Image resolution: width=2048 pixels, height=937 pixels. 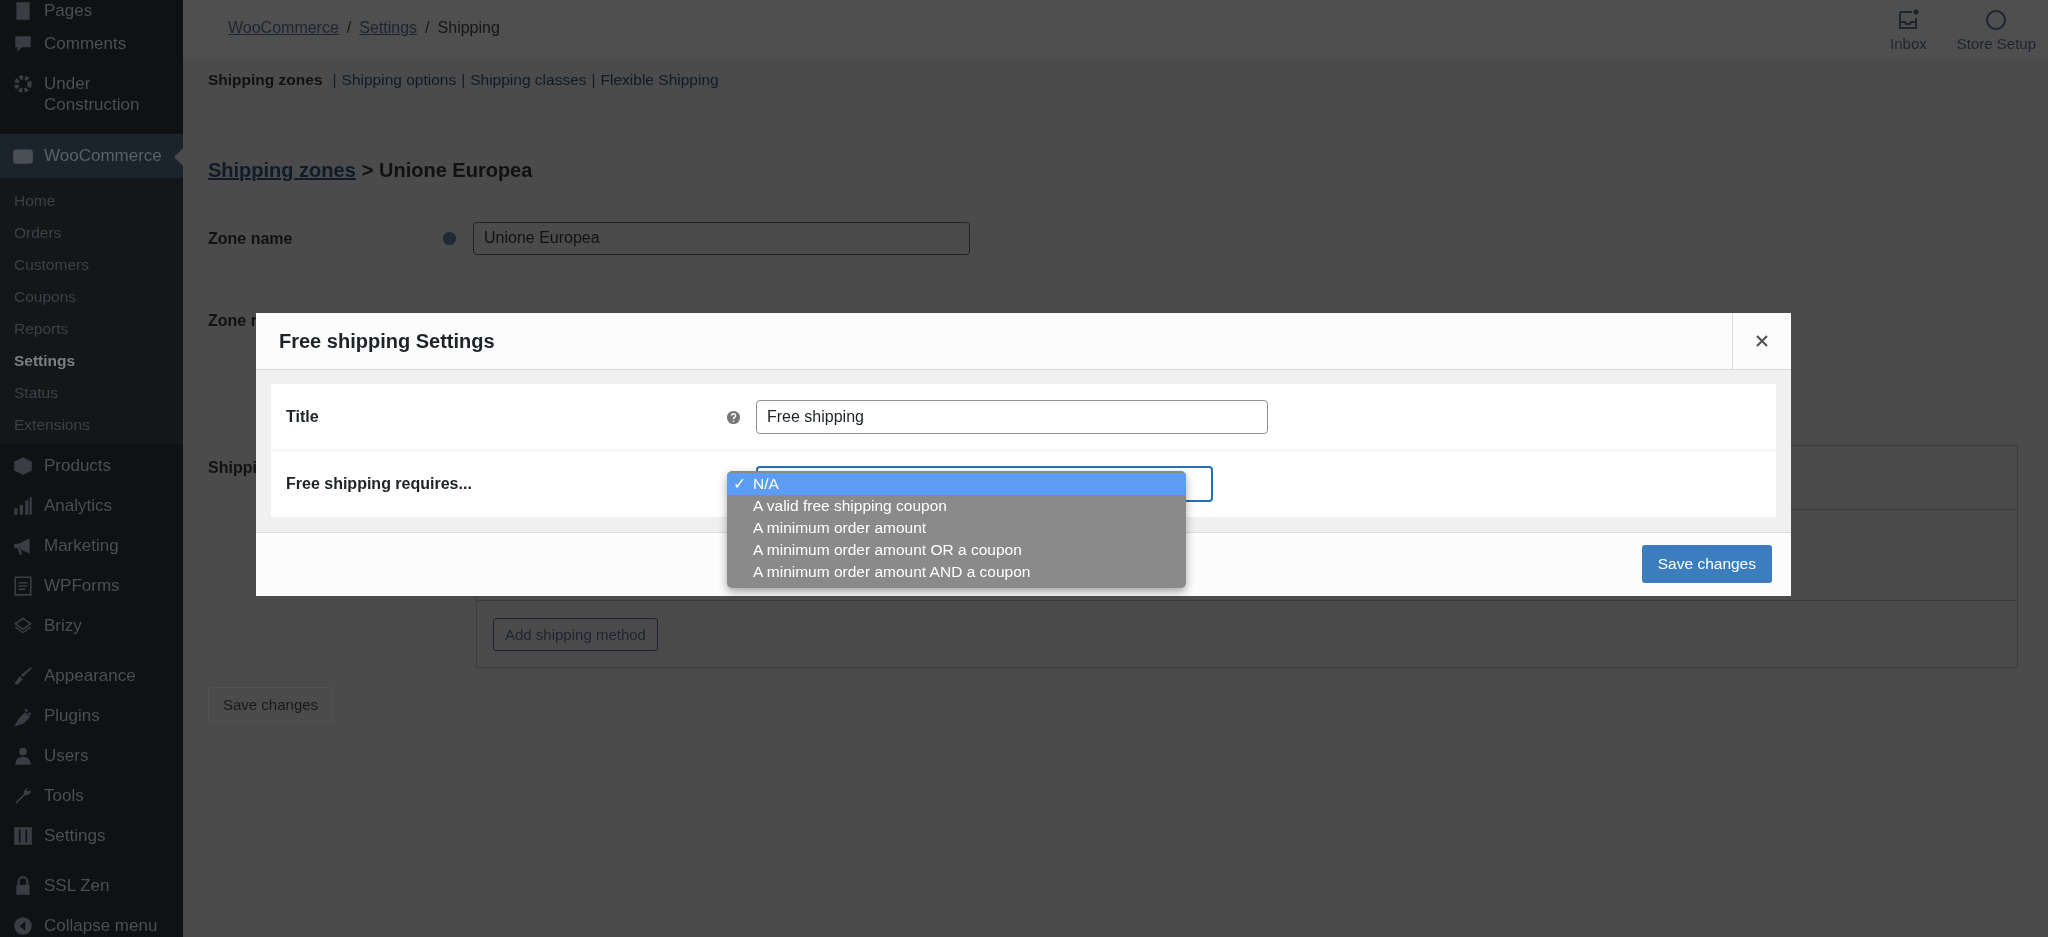 I want to click on breadcrumb-current: Shipping, so click(x=468, y=28).